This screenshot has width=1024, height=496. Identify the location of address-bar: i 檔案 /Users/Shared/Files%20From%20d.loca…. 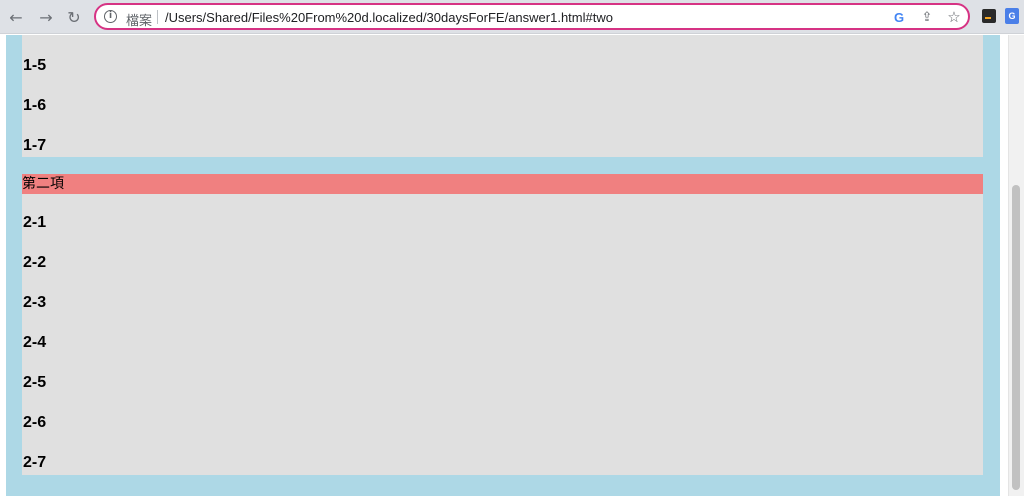
(532, 16).